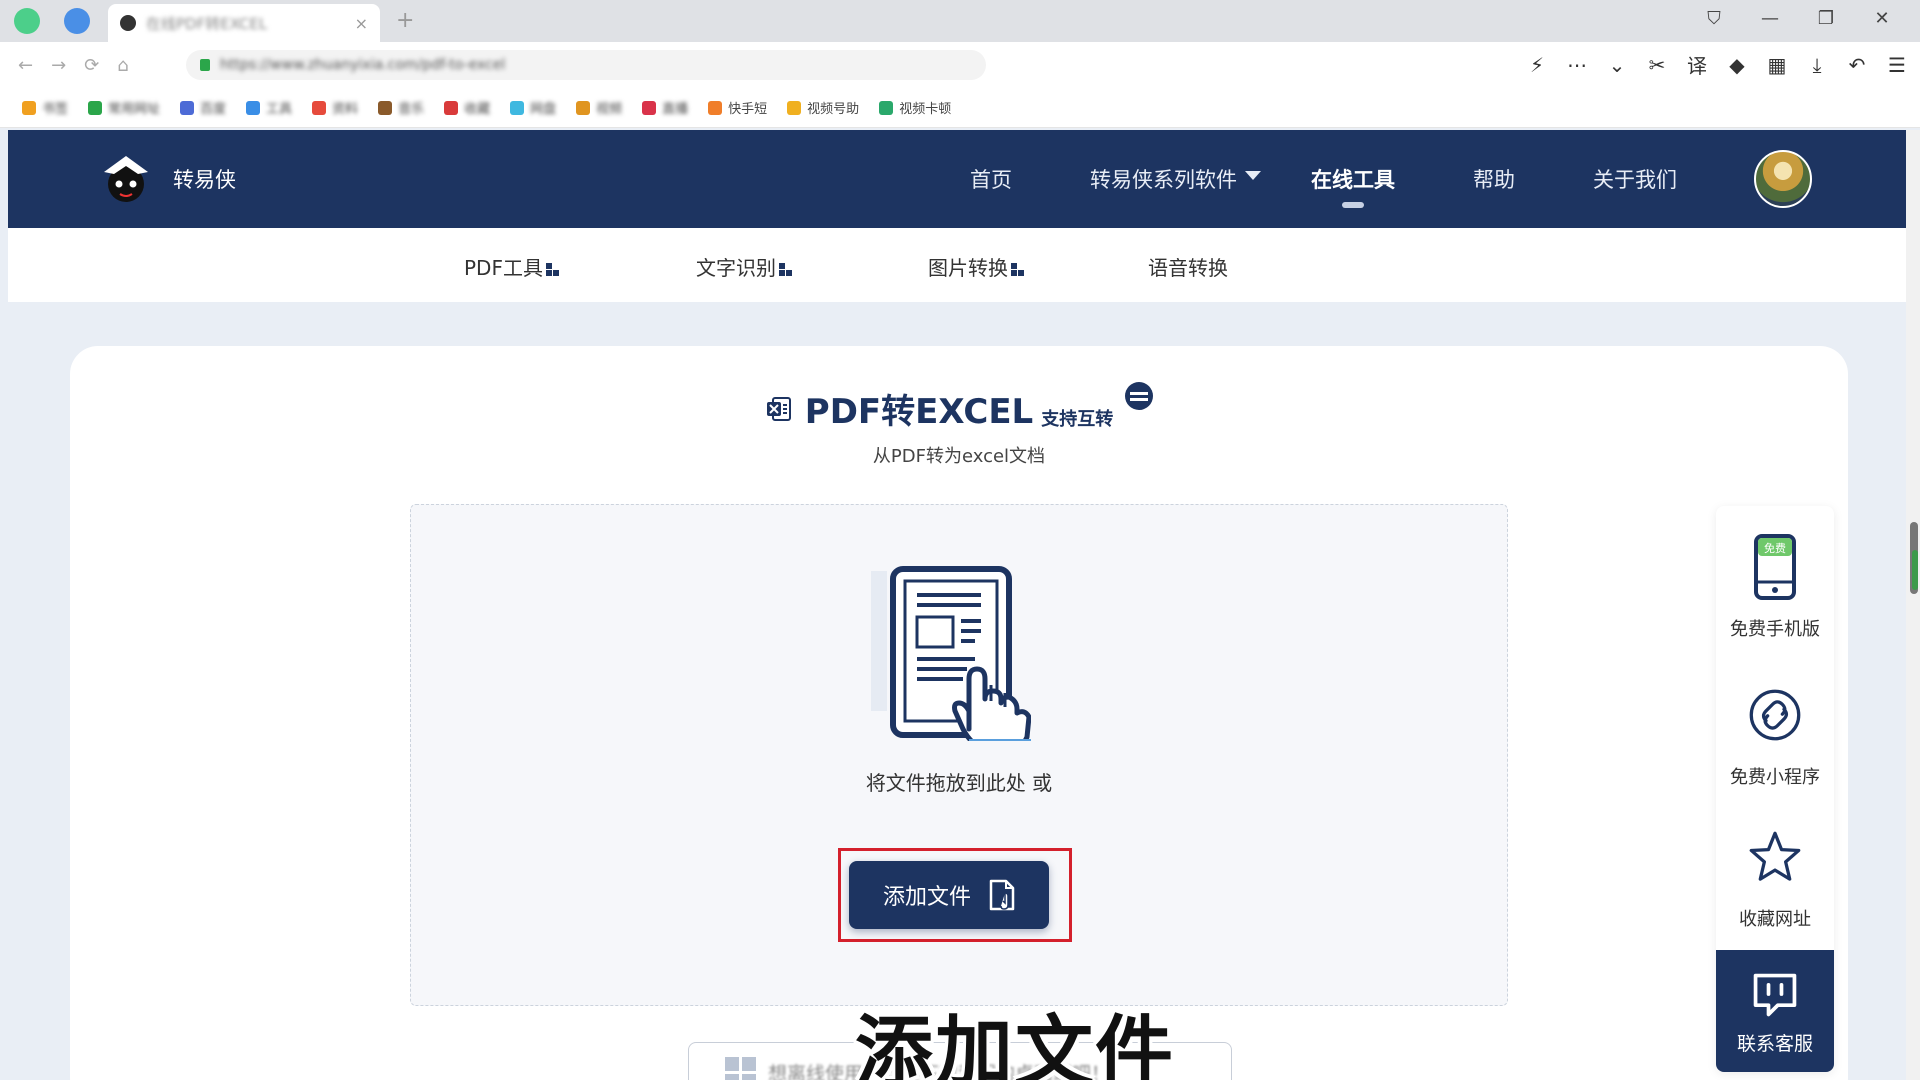  I want to click on browser-app-icon, so click(27, 21).